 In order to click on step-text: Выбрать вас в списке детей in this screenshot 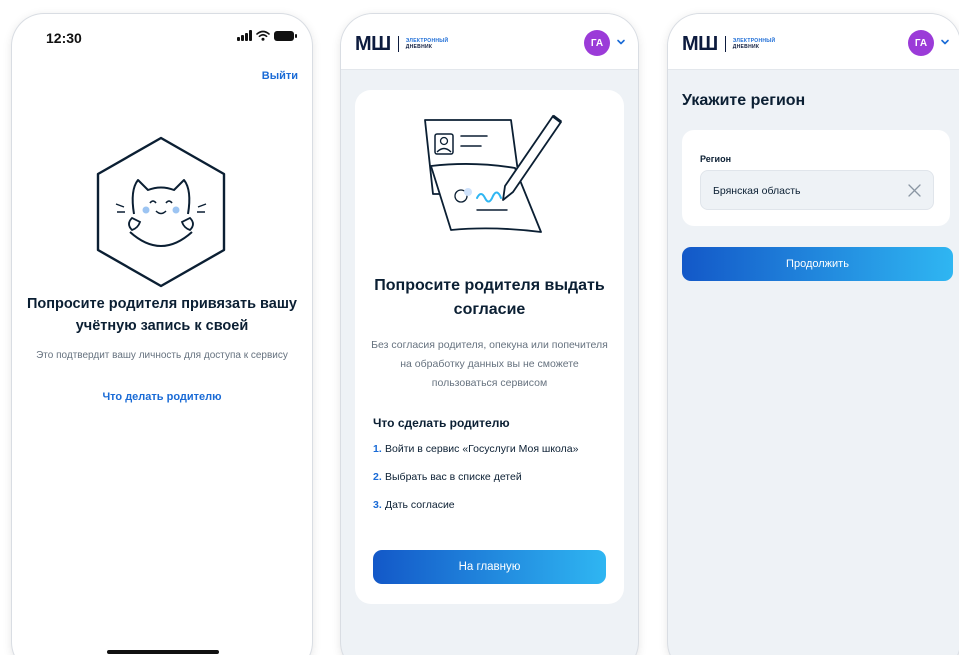, I will do `click(453, 477)`.